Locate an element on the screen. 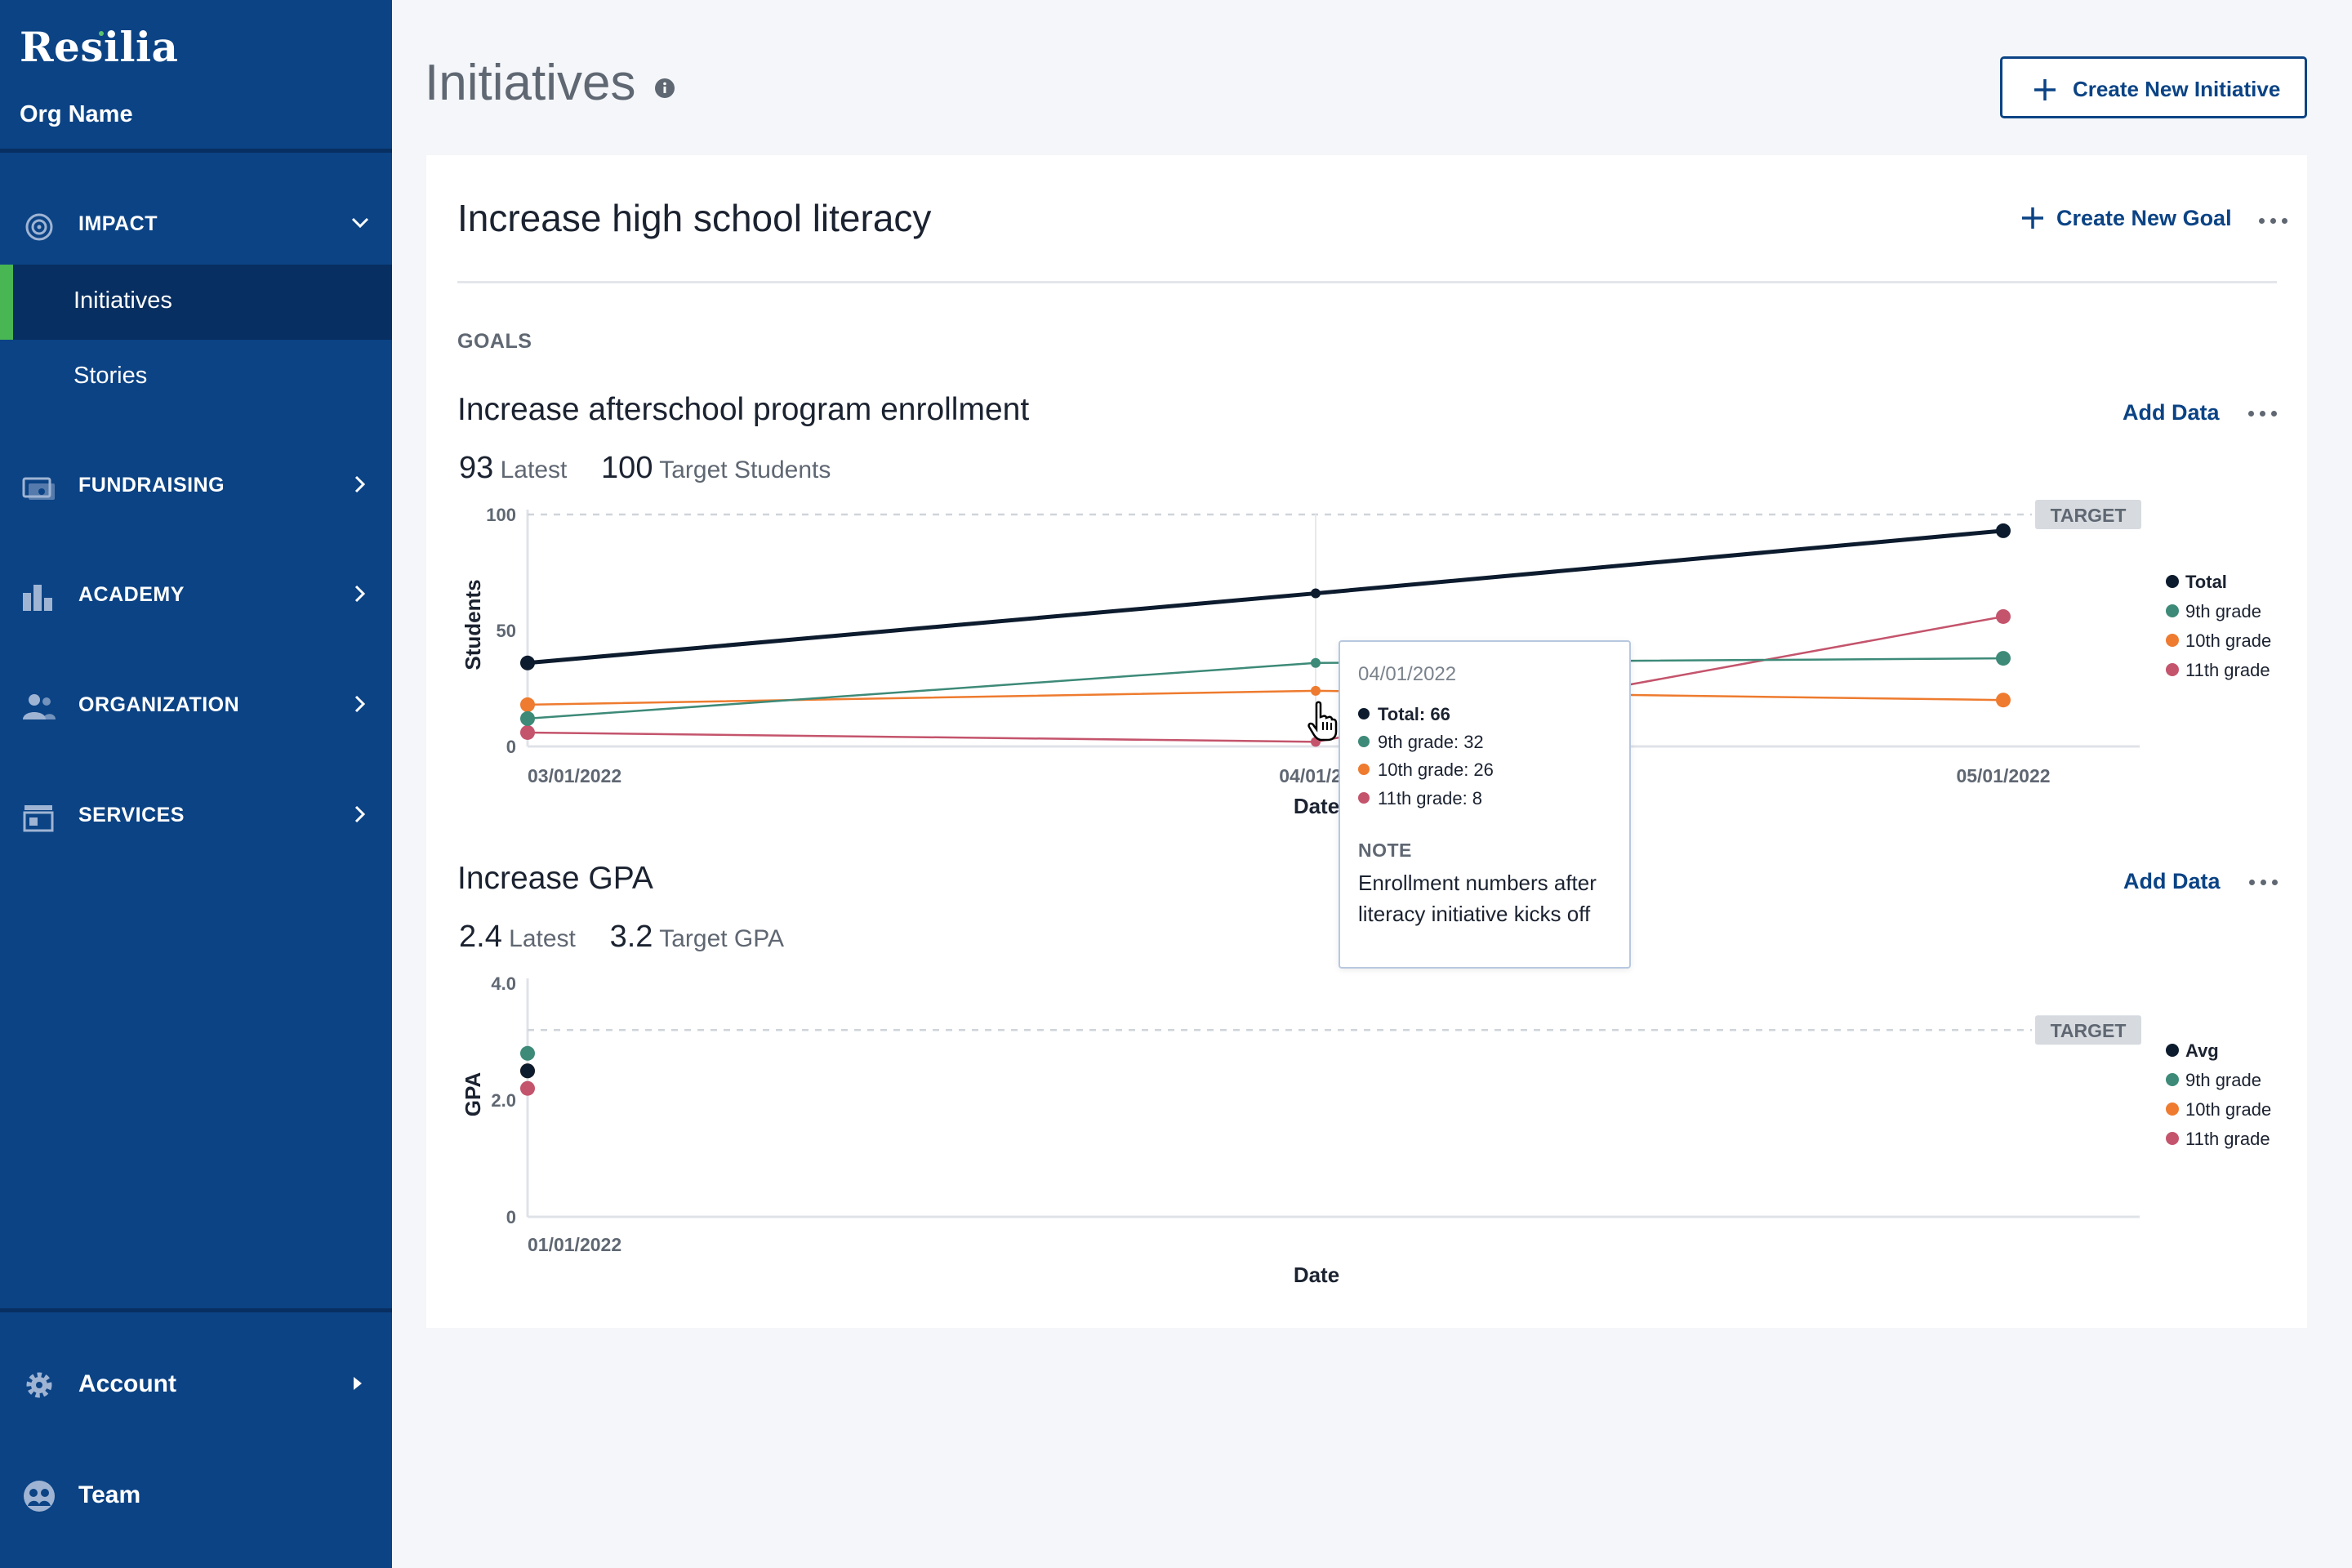  tooltip-value: 11th grade: 8 is located at coordinates (1430, 798).